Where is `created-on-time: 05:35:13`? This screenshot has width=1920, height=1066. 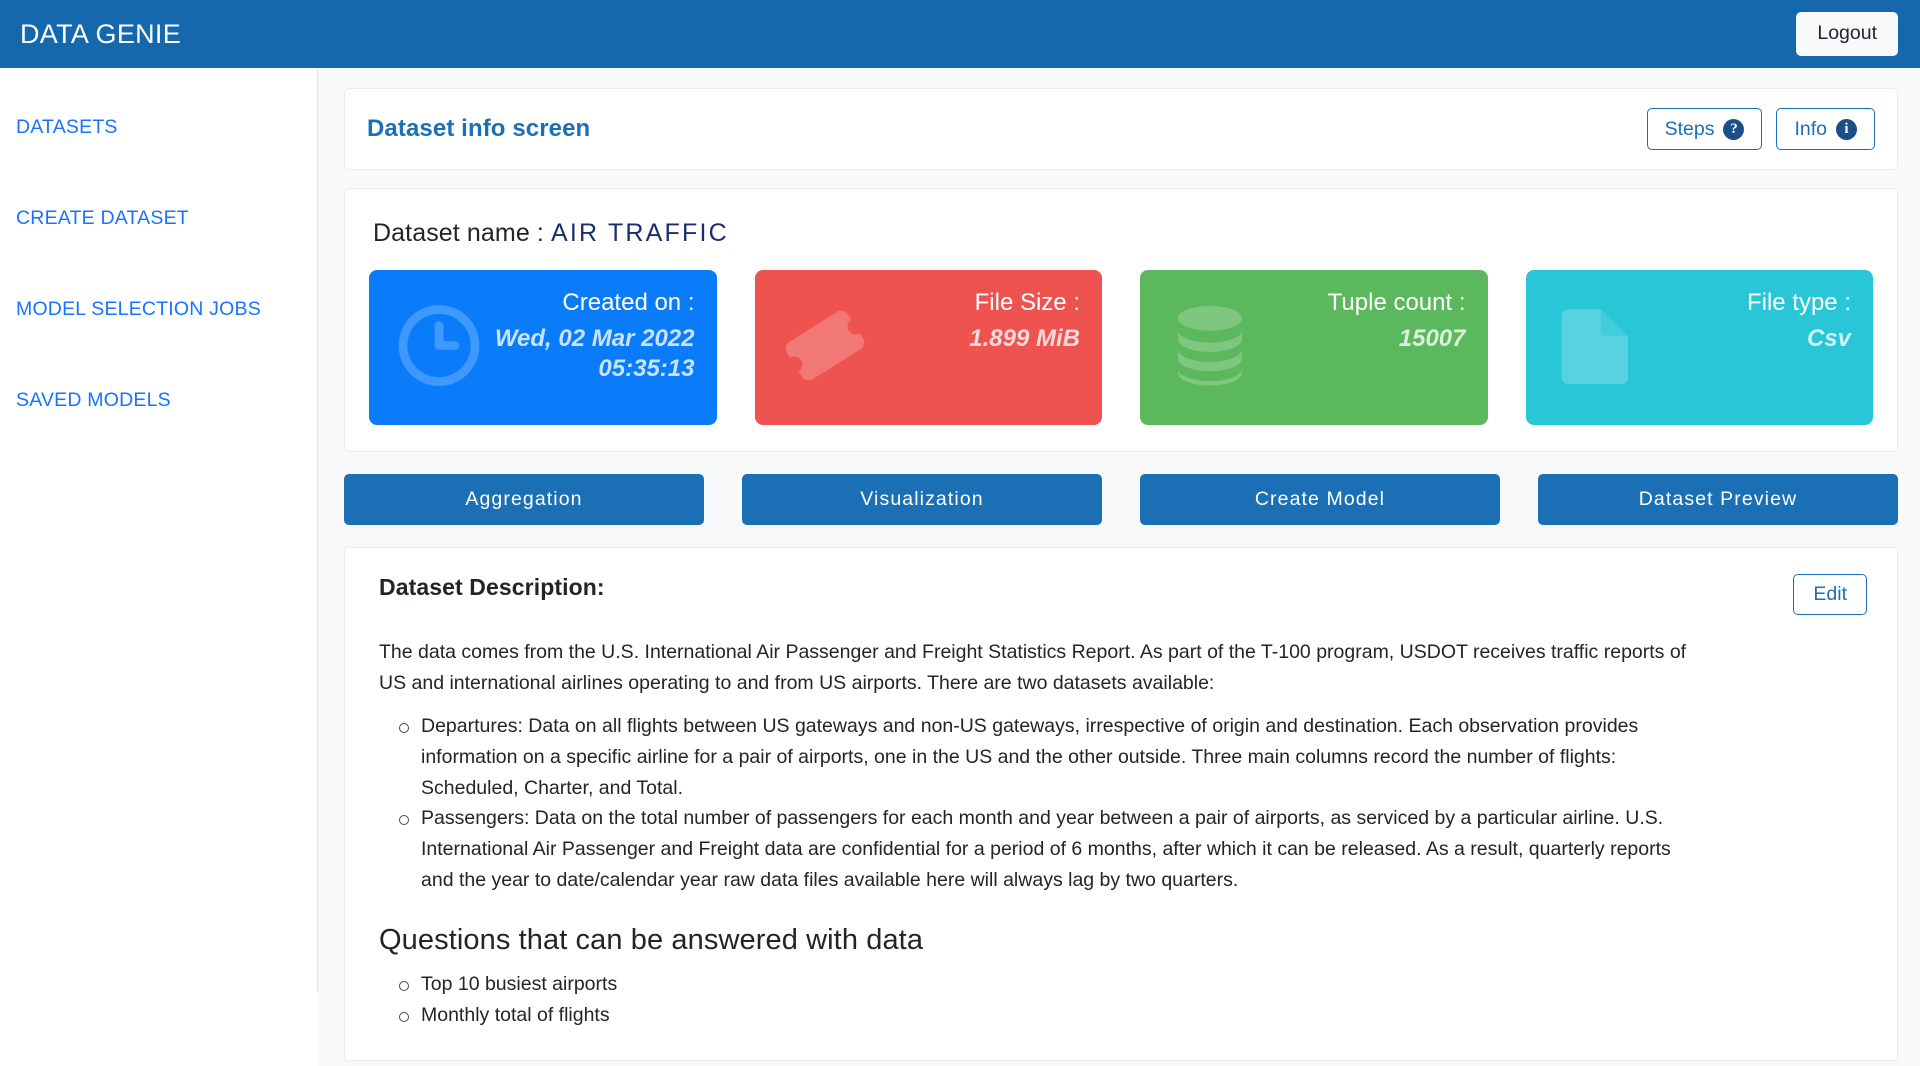
created-on-time: 05:35:13 is located at coordinates (646, 368).